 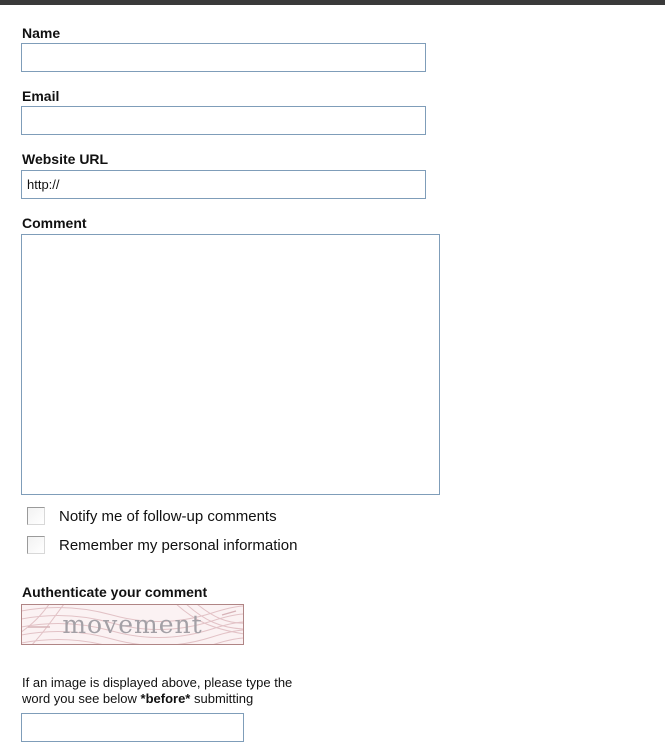 I want to click on comment-label: Comment, so click(x=54, y=223).